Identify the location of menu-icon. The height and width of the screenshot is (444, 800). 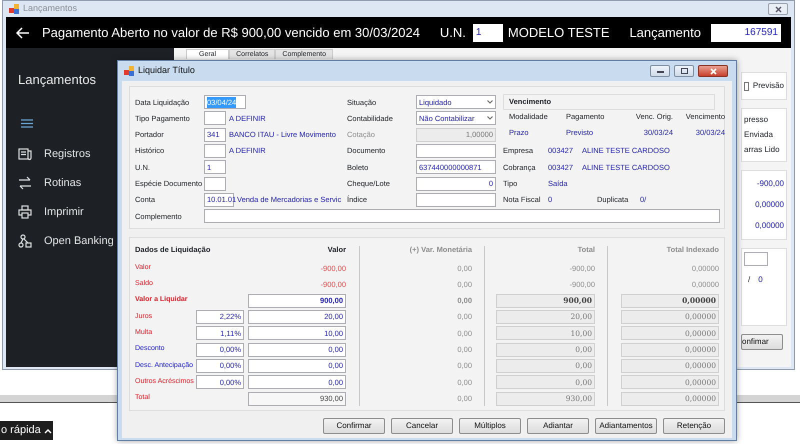
(27, 123).